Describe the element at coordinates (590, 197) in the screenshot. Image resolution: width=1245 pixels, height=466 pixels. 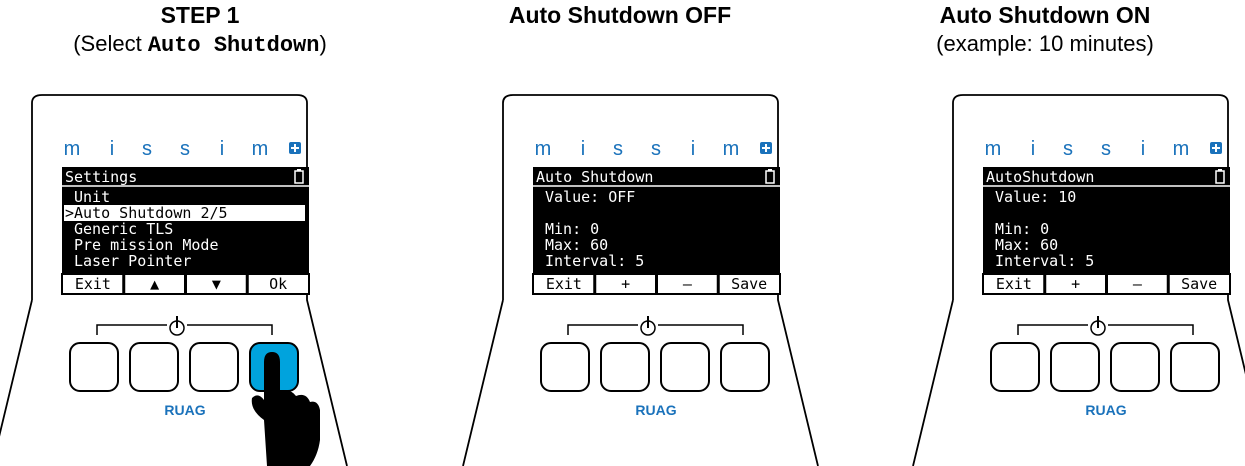
I see `screen-line: Value: OFF` at that location.